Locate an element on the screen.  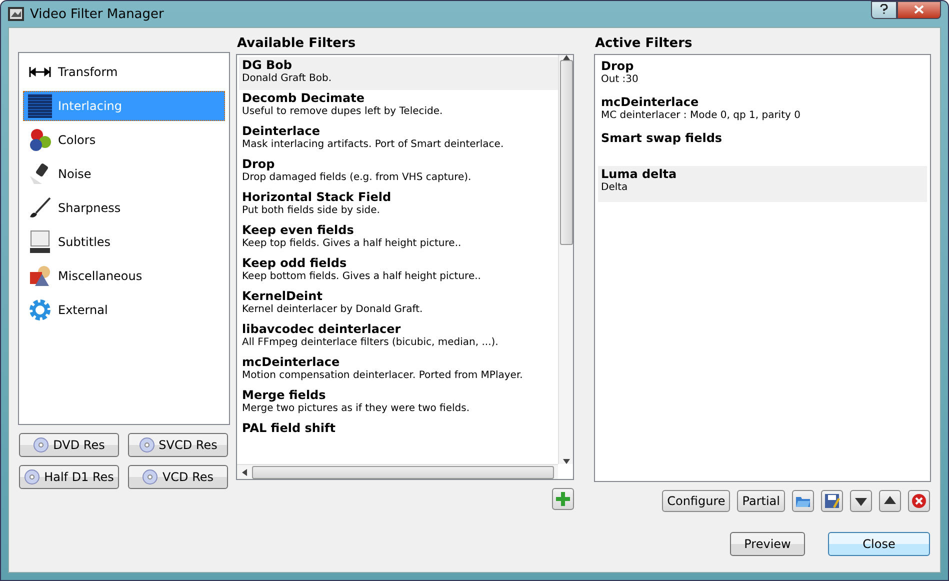
filter-description: Out :30 is located at coordinates (619, 79).